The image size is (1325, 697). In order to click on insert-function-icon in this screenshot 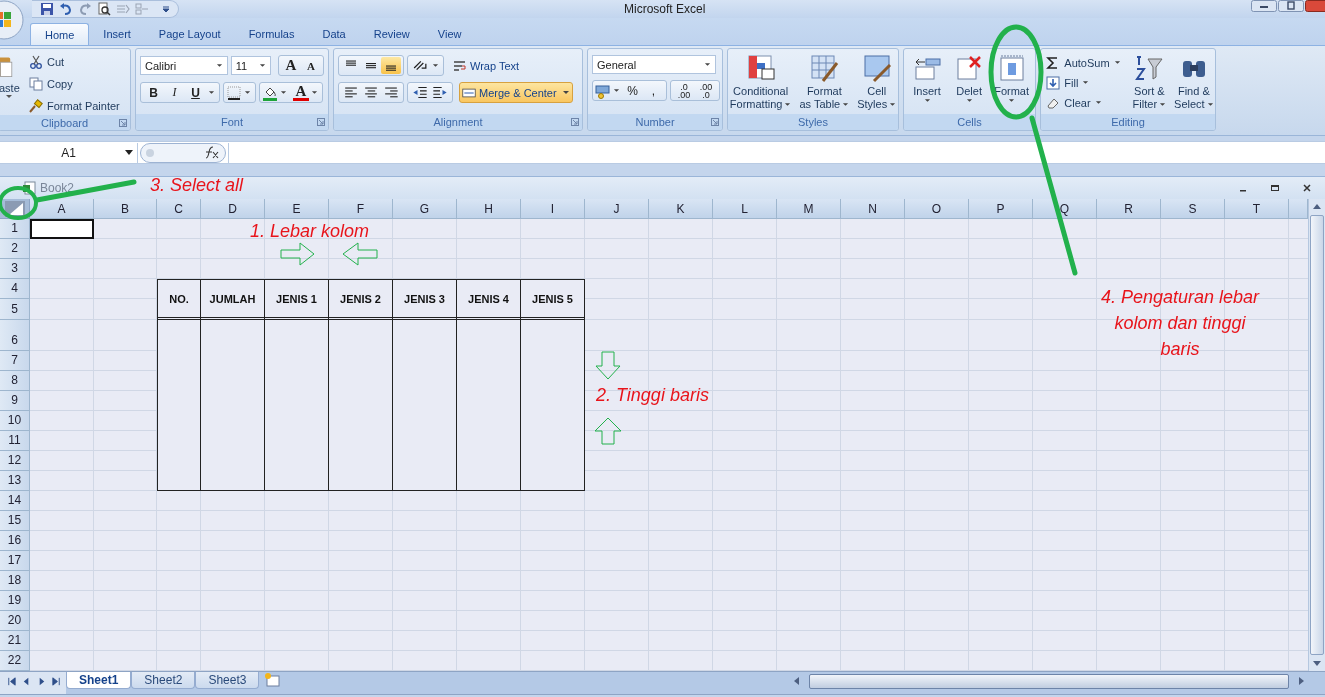, I will do `click(183, 152)`.